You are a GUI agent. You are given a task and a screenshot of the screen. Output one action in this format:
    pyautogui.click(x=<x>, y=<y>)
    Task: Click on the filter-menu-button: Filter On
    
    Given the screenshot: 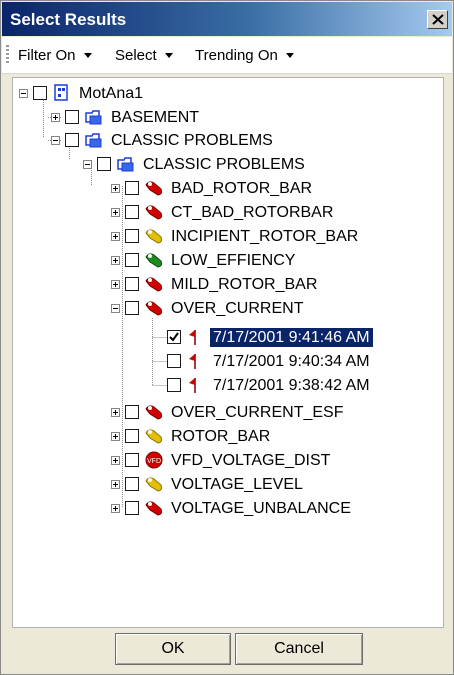 What is the action you would take?
    pyautogui.click(x=55, y=55)
    